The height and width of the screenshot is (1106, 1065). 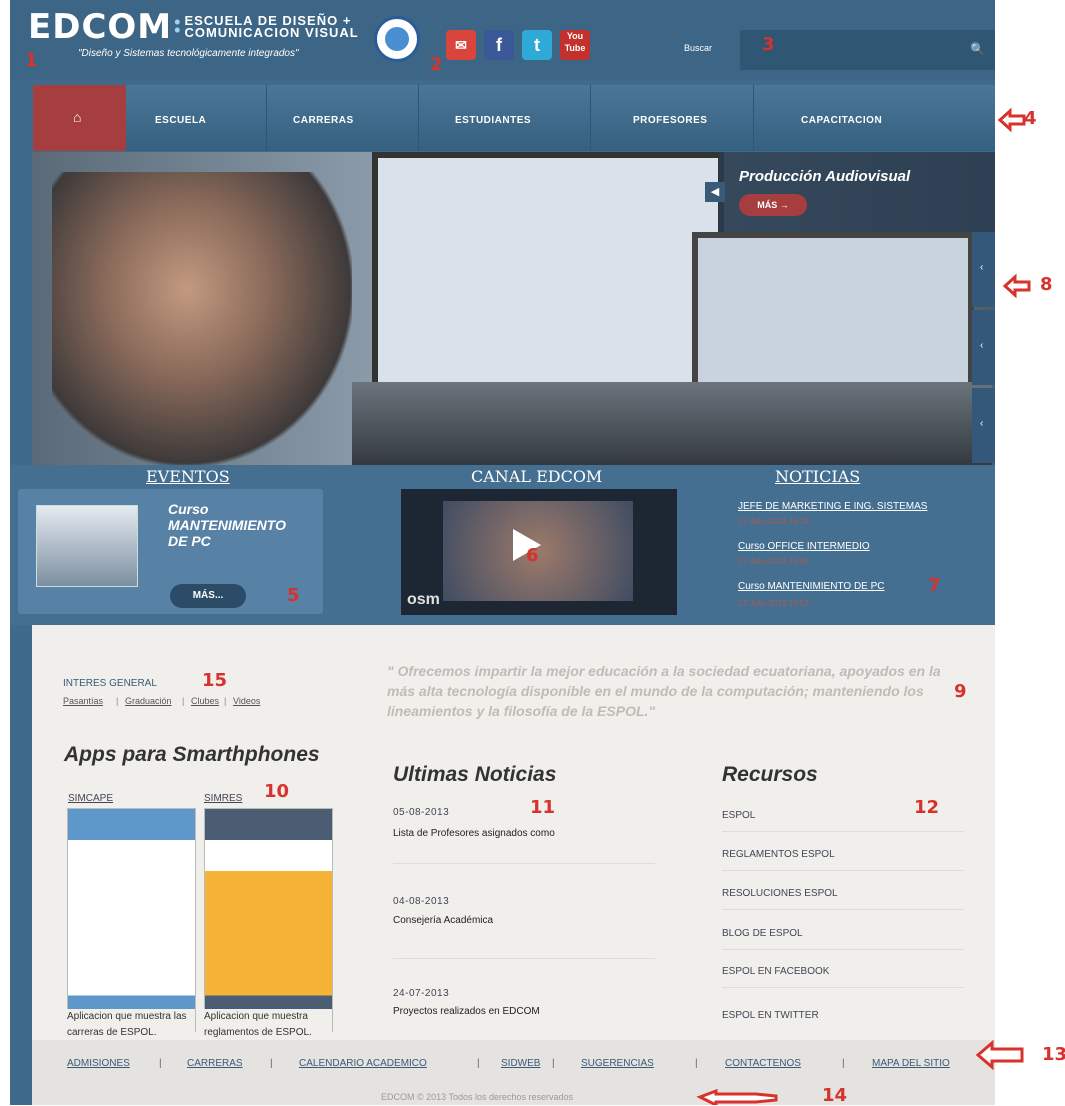 I want to click on annotation-14: 14, so click(x=835, y=1095).